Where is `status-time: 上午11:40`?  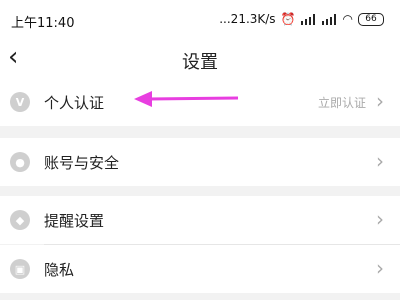 status-time: 上午11:40 is located at coordinates (43, 23).